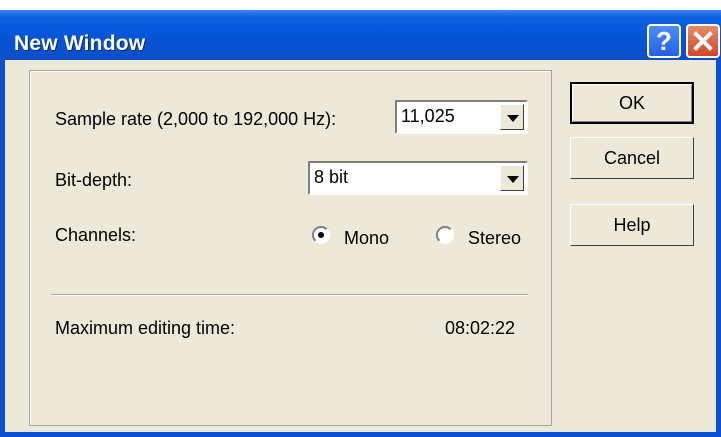 This screenshot has width=721, height=437. Describe the element at coordinates (494, 238) in the screenshot. I see `stereo-label: Stereo` at that location.